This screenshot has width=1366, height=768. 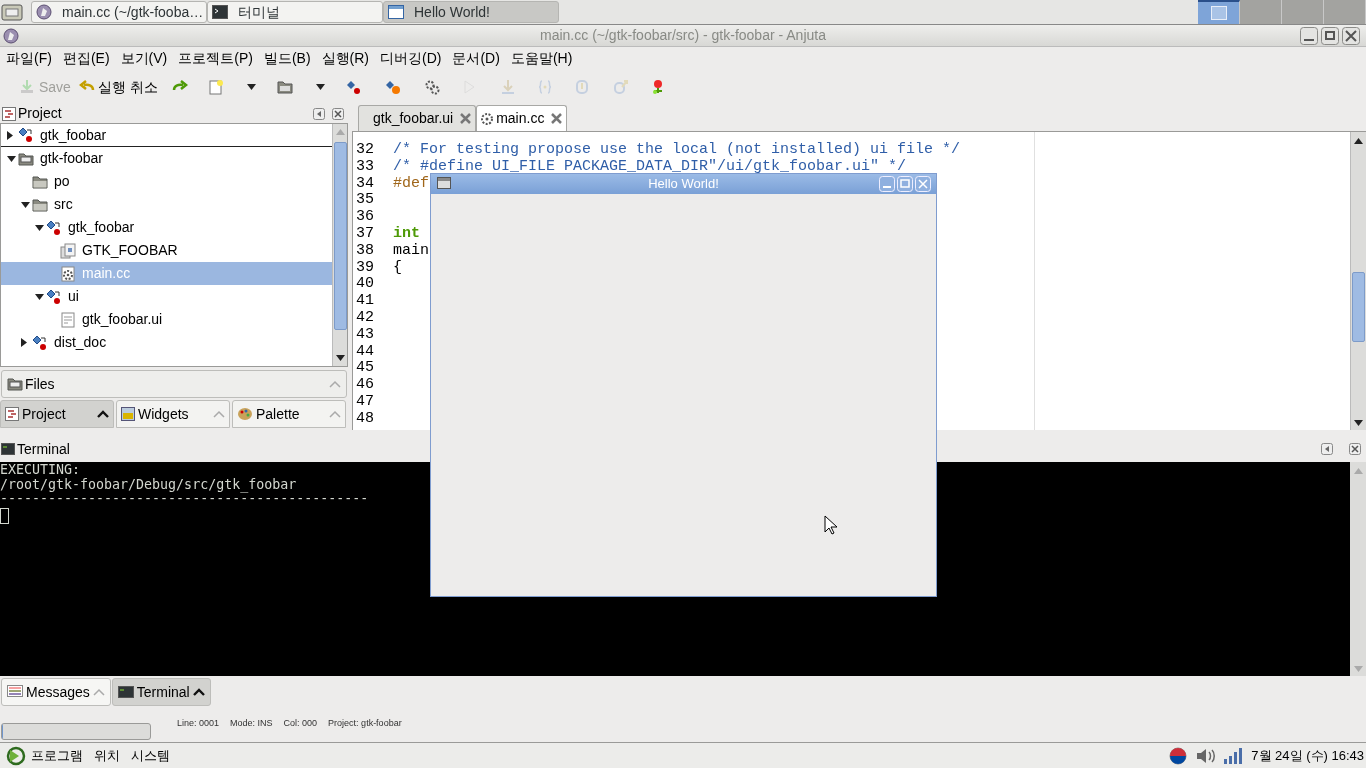 What do you see at coordinates (431, 87) in the screenshot?
I see `gears-icon` at bounding box center [431, 87].